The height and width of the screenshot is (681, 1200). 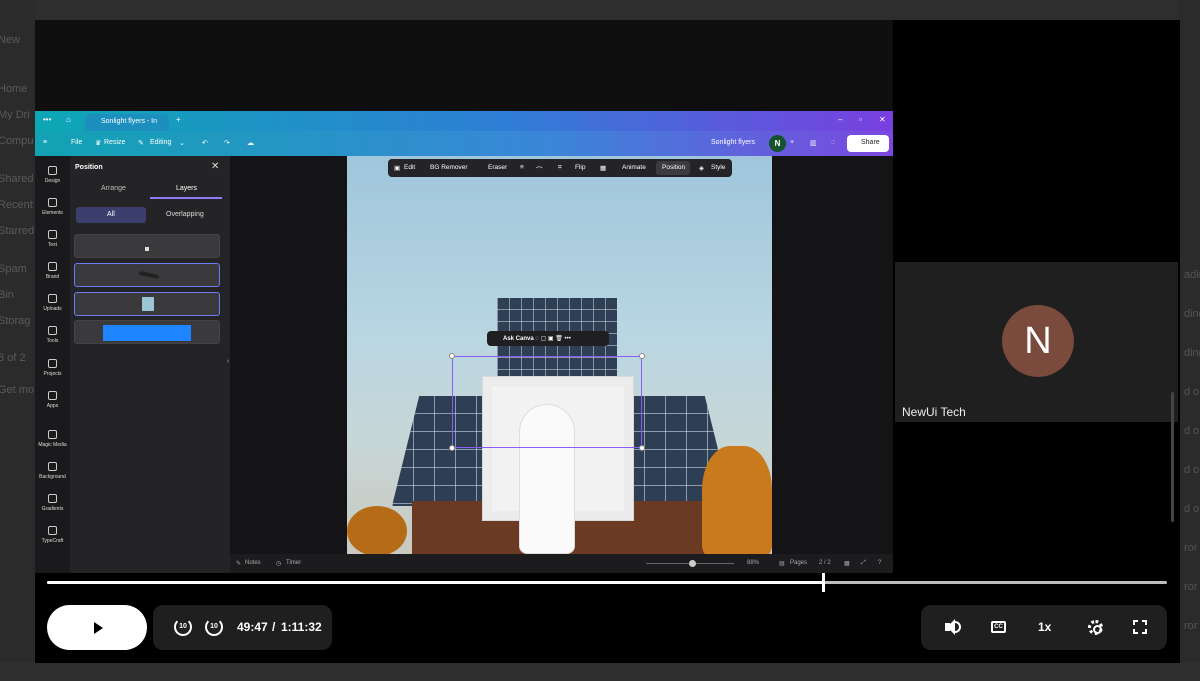 I want to click on text-icon, so click(x=52, y=234).